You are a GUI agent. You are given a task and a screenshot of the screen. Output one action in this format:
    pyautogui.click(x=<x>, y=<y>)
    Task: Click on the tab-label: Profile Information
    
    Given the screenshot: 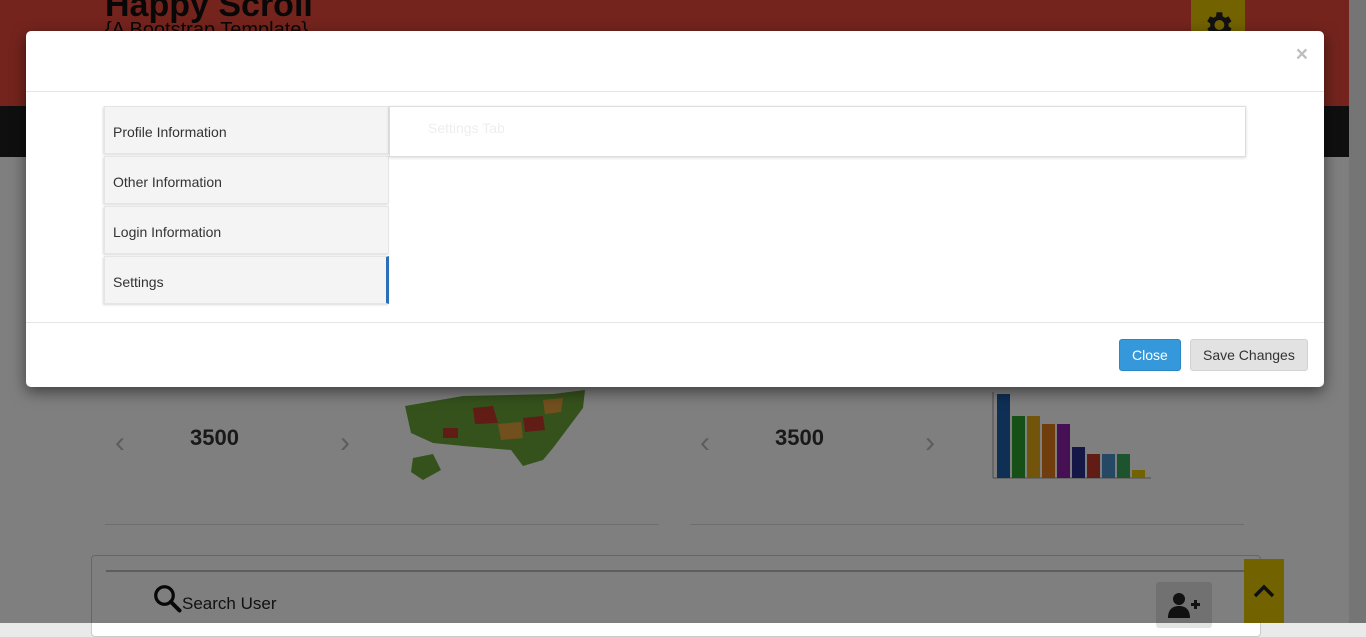 What is the action you would take?
    pyautogui.click(x=170, y=132)
    